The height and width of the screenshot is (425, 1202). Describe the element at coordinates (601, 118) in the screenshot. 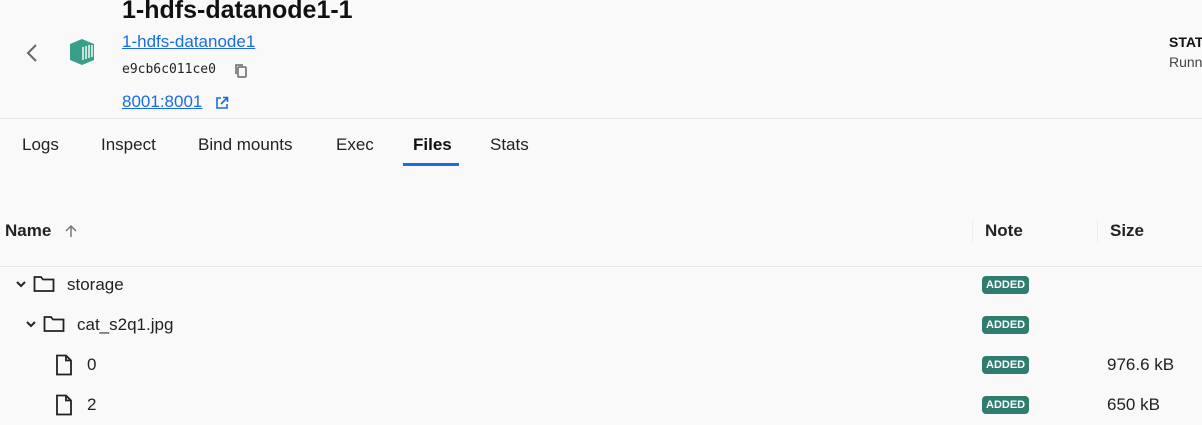

I see `header-divider` at that location.